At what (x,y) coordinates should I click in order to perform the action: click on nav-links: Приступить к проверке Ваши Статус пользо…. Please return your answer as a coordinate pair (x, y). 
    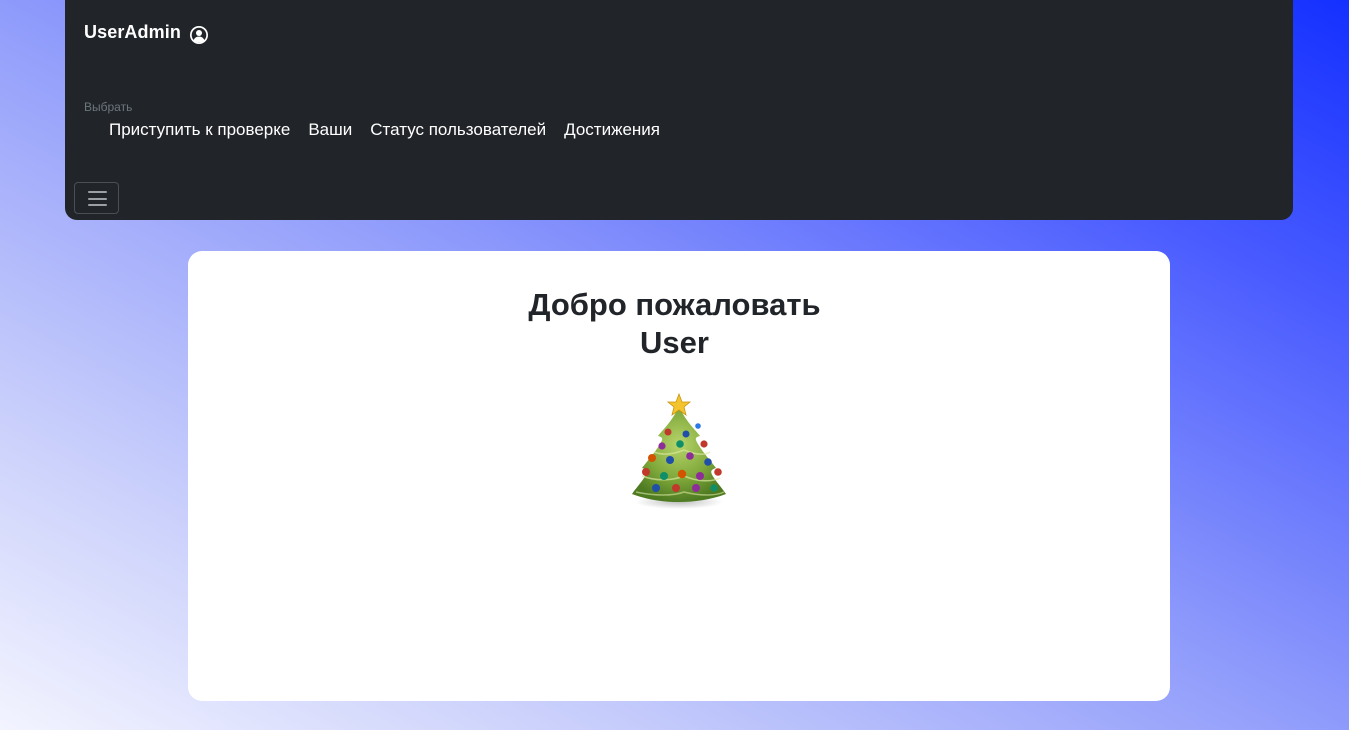
    Looking at the image, I should click on (384, 130).